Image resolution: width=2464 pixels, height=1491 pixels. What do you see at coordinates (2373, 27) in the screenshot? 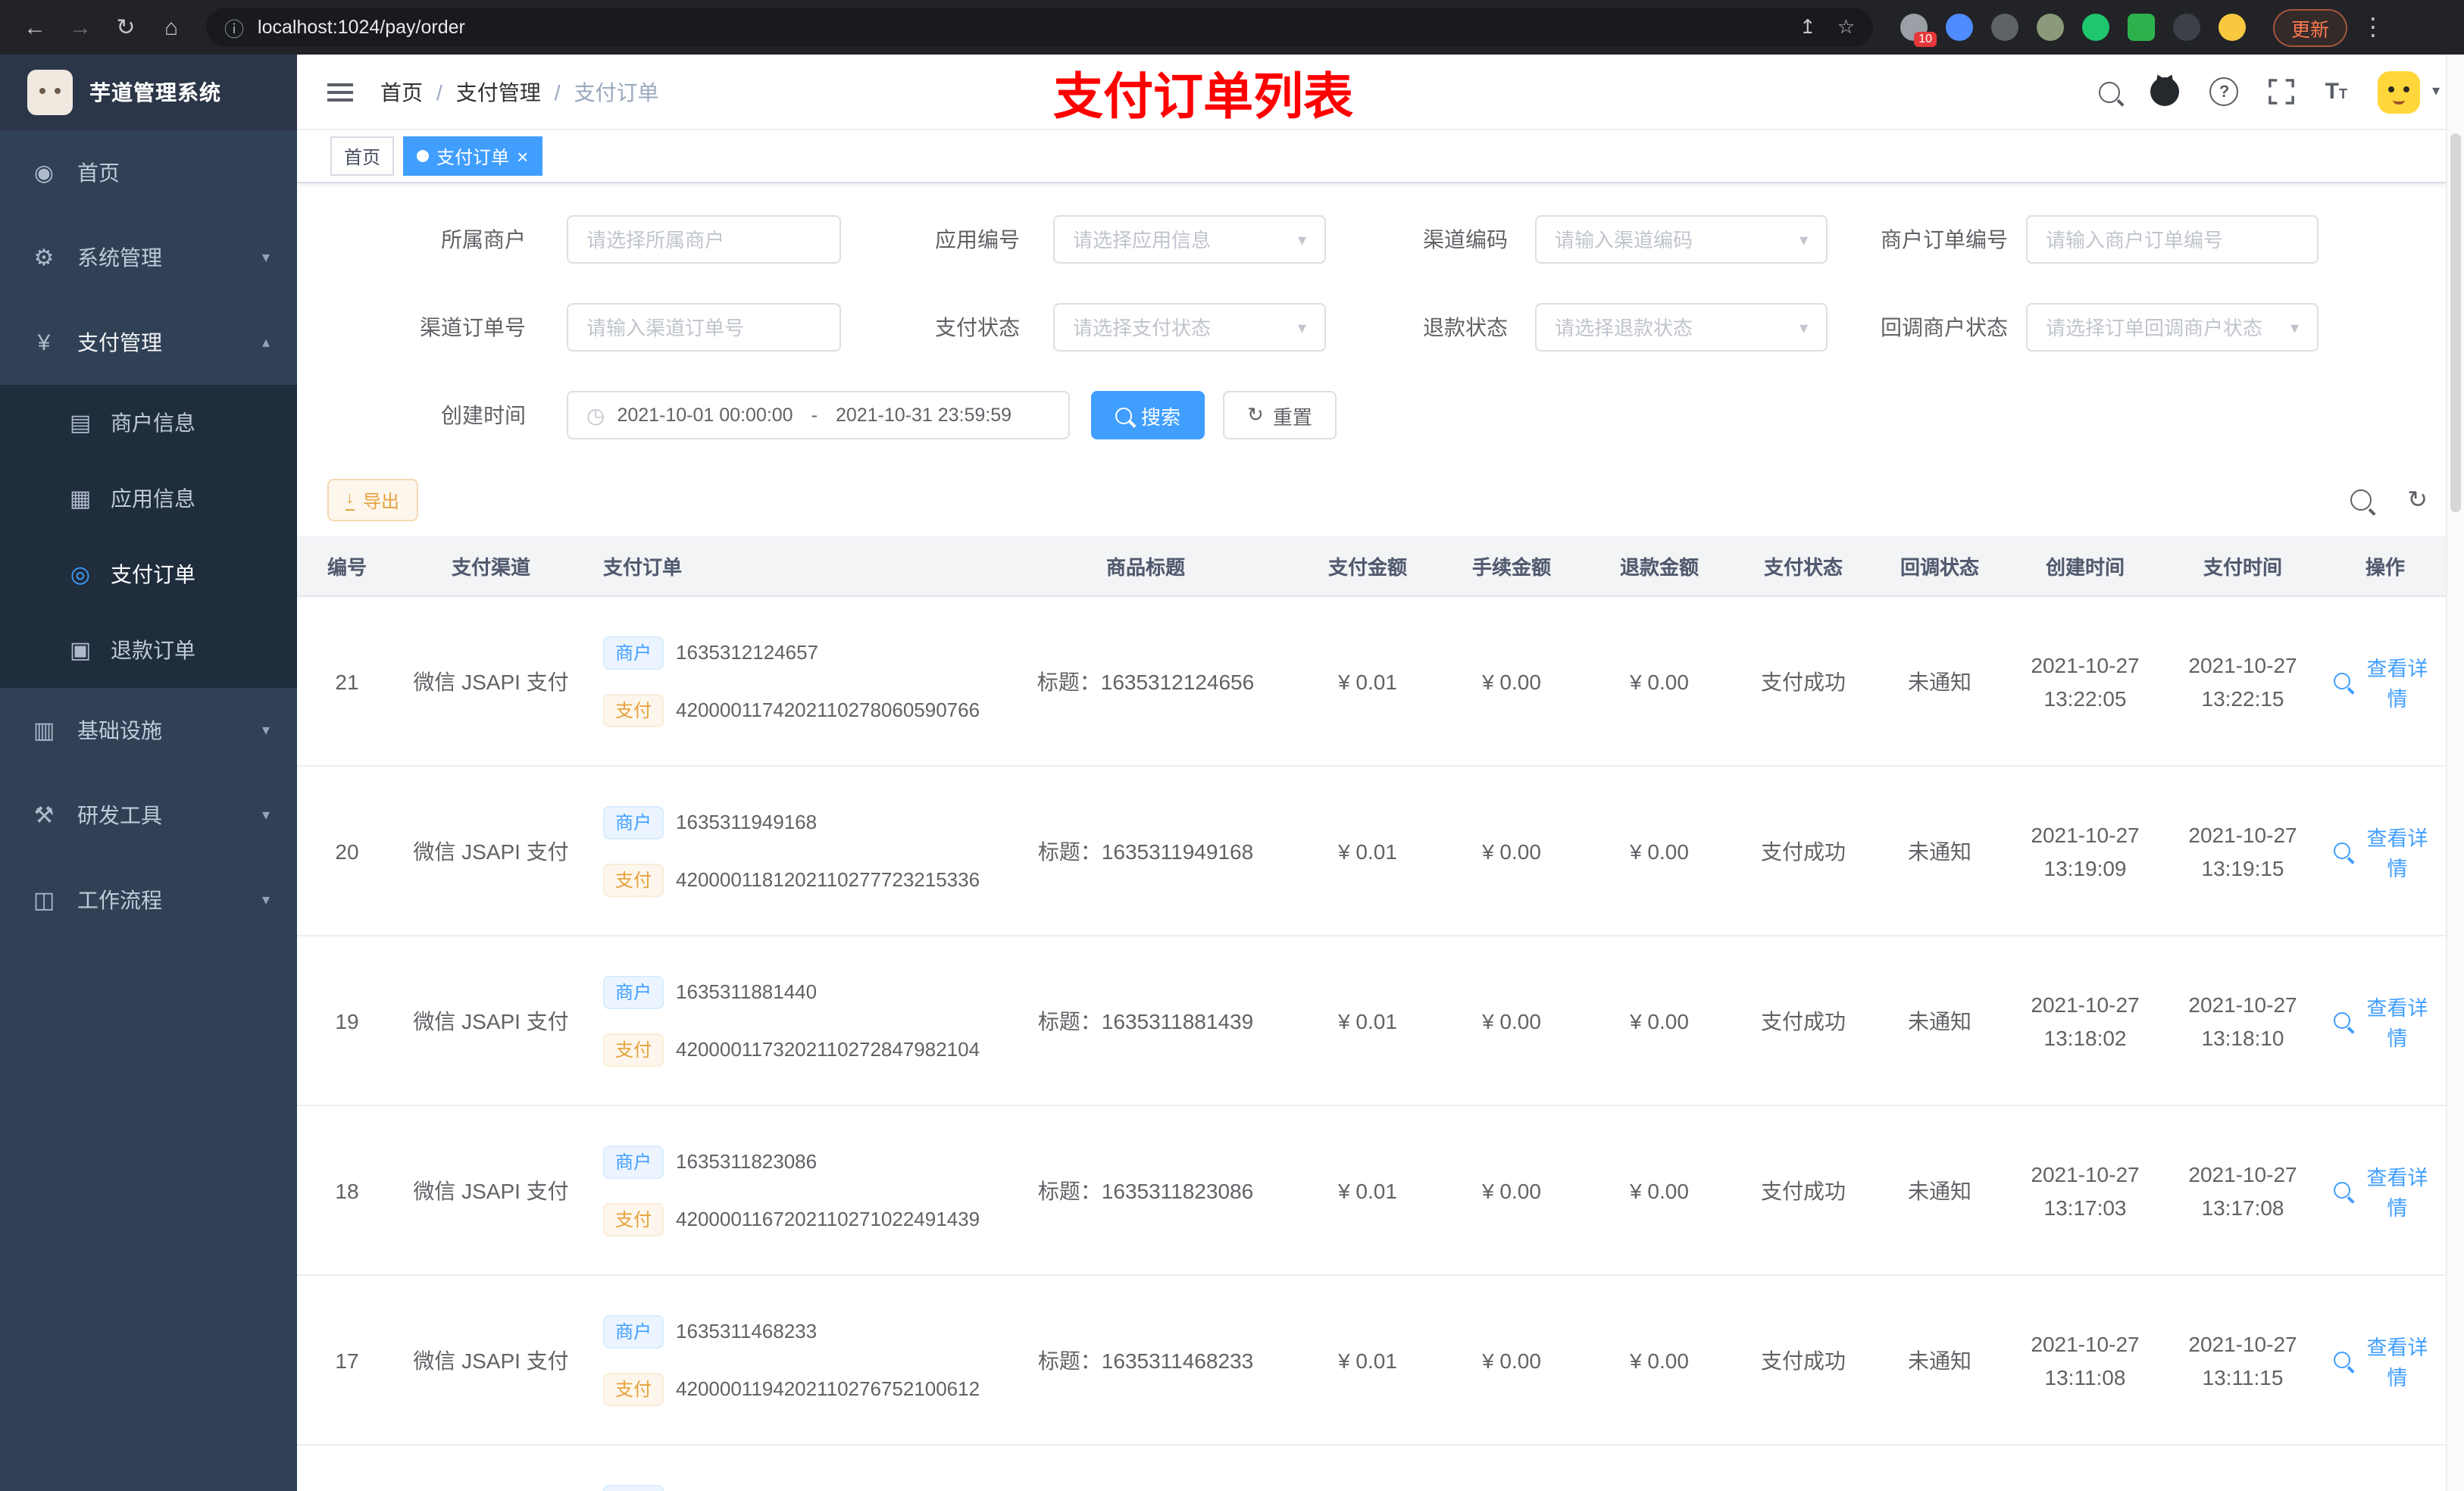
I see `browser-menu-icon` at bounding box center [2373, 27].